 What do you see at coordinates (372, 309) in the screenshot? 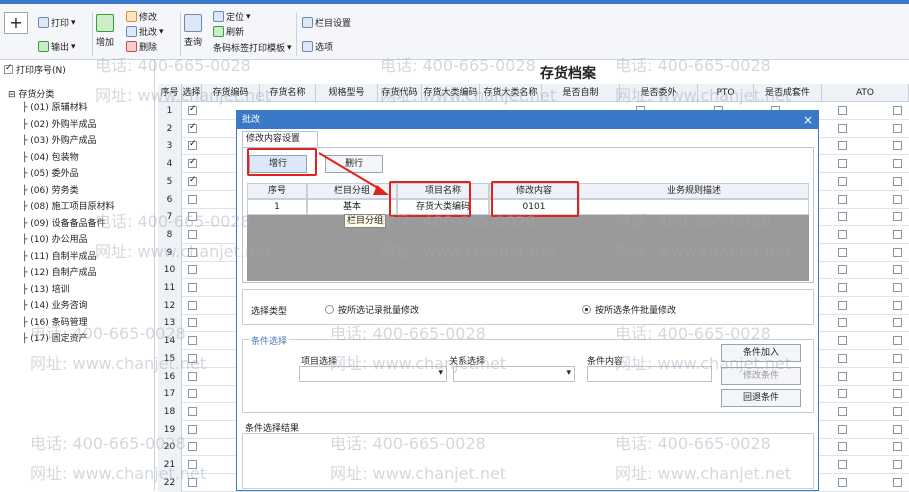
I see `radio-by-record: 按所选记录批量修改` at bounding box center [372, 309].